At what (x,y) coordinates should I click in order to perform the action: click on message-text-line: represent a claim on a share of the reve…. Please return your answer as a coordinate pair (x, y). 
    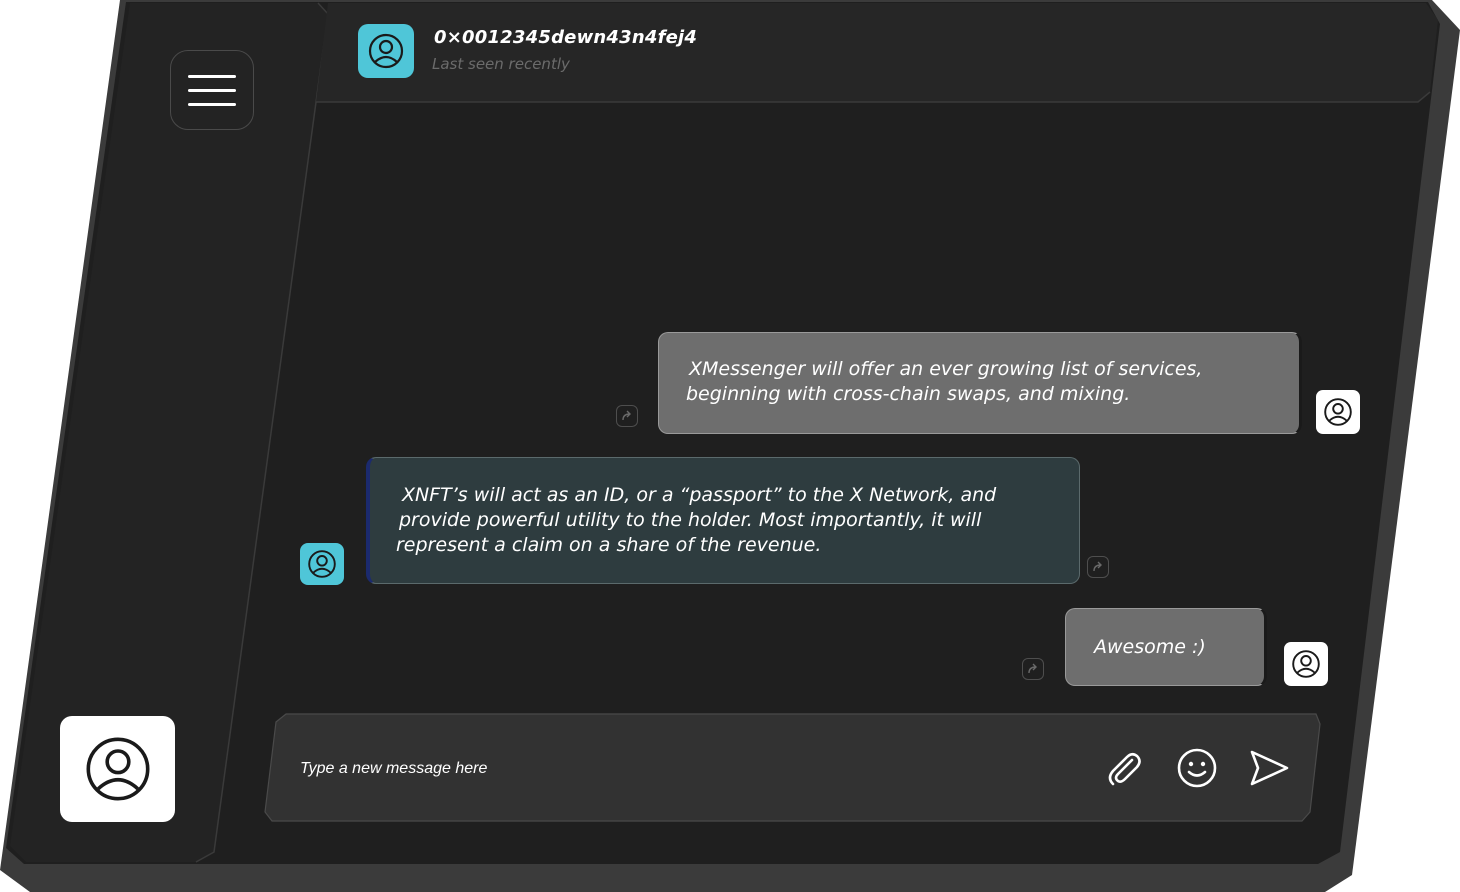
    Looking at the image, I should click on (609, 545).